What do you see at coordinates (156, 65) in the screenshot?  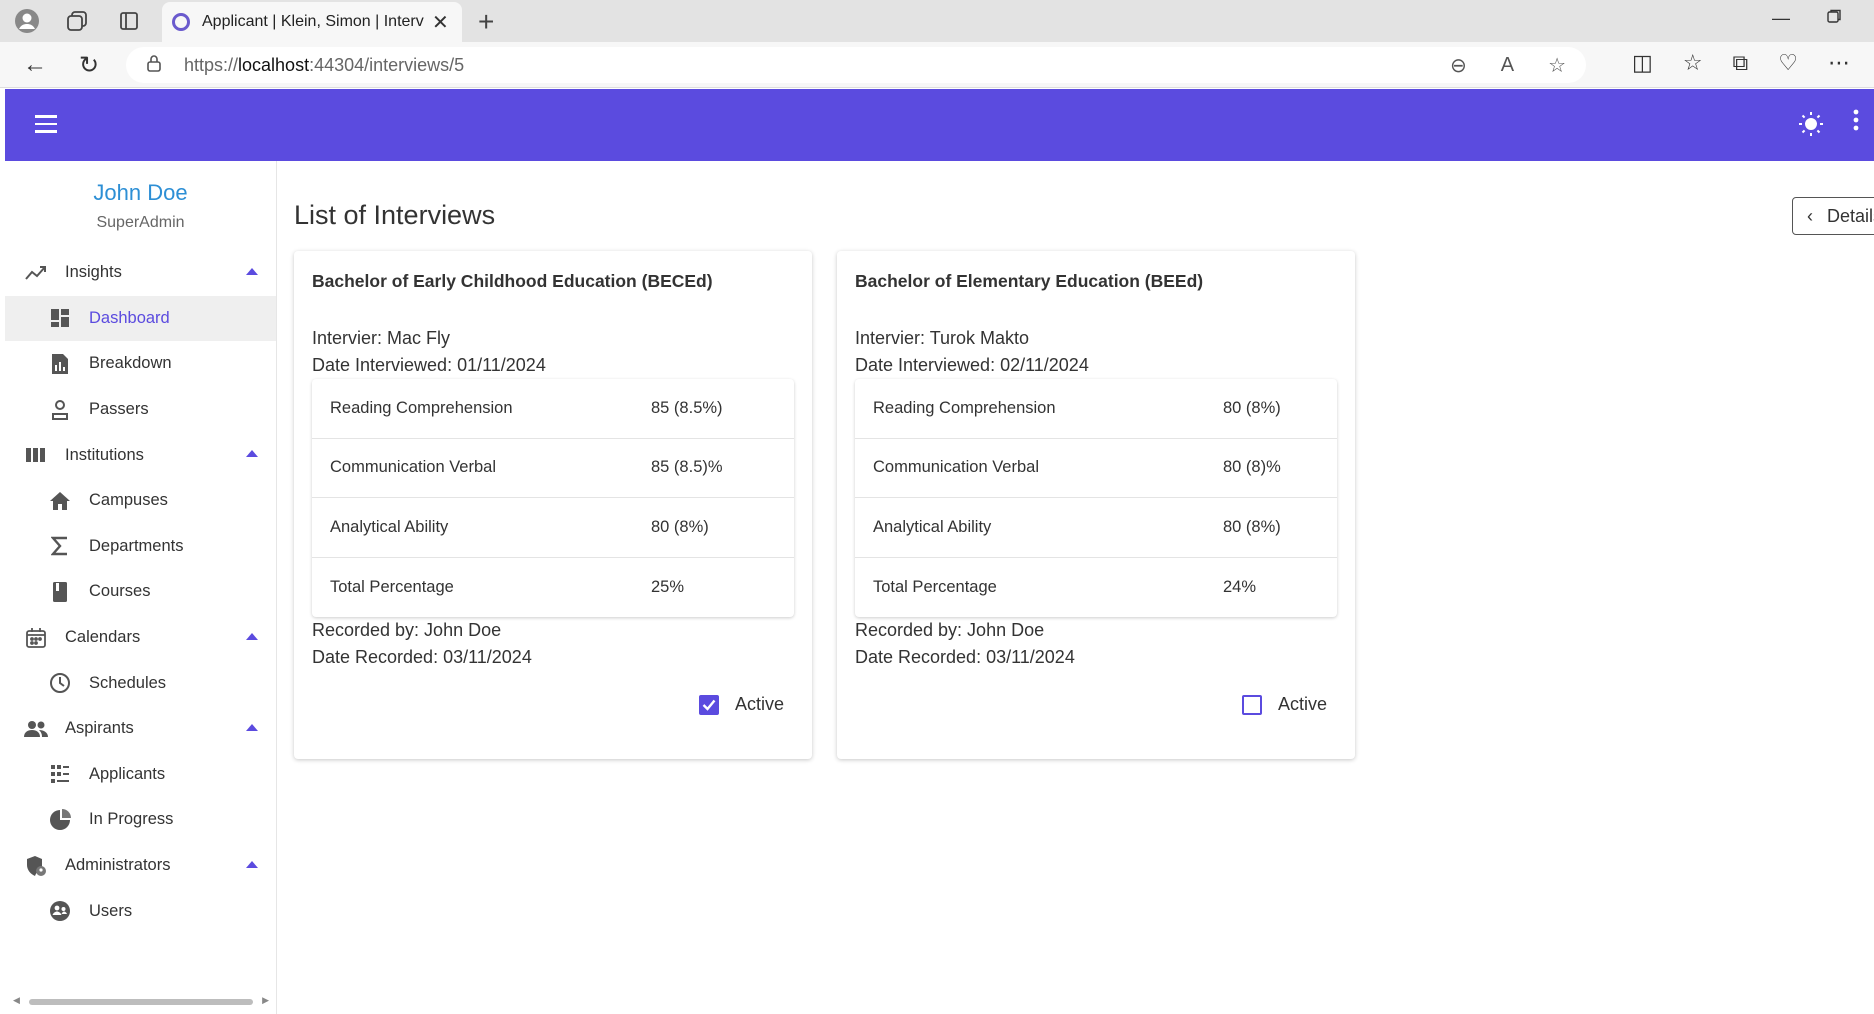 I see `lock-icon` at bounding box center [156, 65].